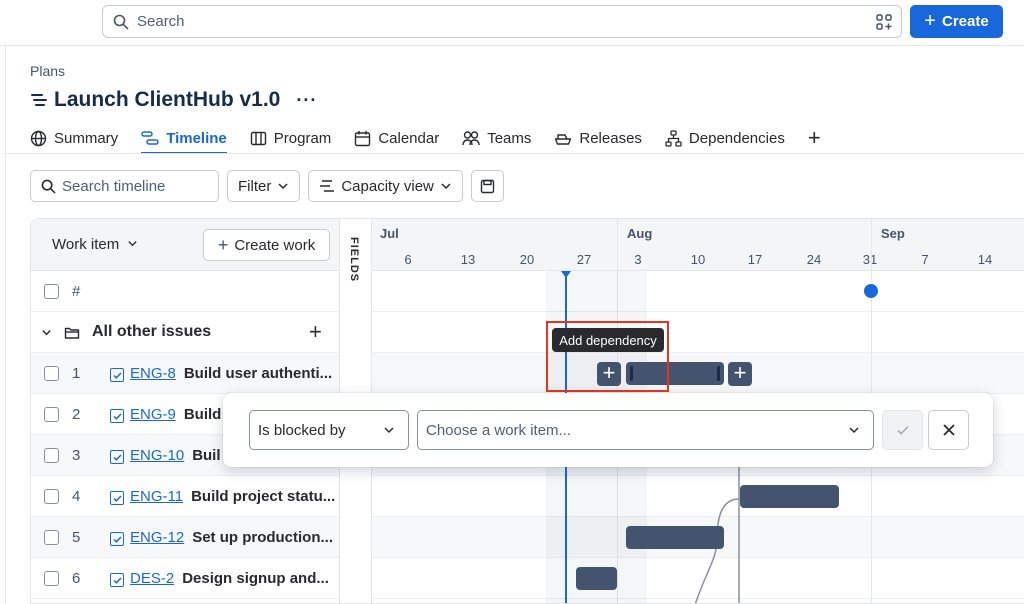  Describe the element at coordinates (147, 455) in the screenshot. I see `work-item-key-link: ENG-10` at that location.